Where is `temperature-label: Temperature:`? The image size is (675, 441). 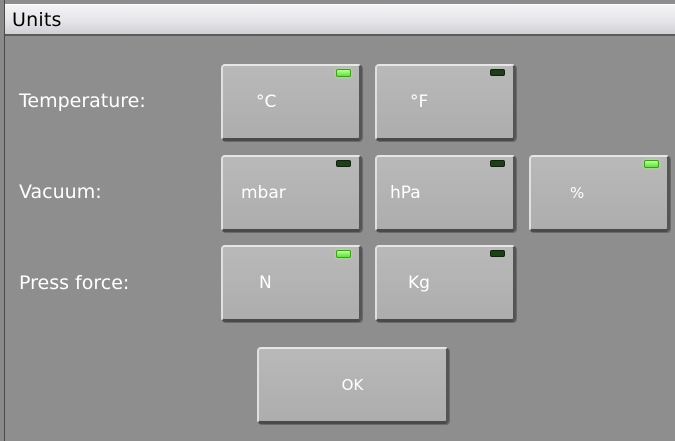 temperature-label: Temperature: is located at coordinates (82, 101).